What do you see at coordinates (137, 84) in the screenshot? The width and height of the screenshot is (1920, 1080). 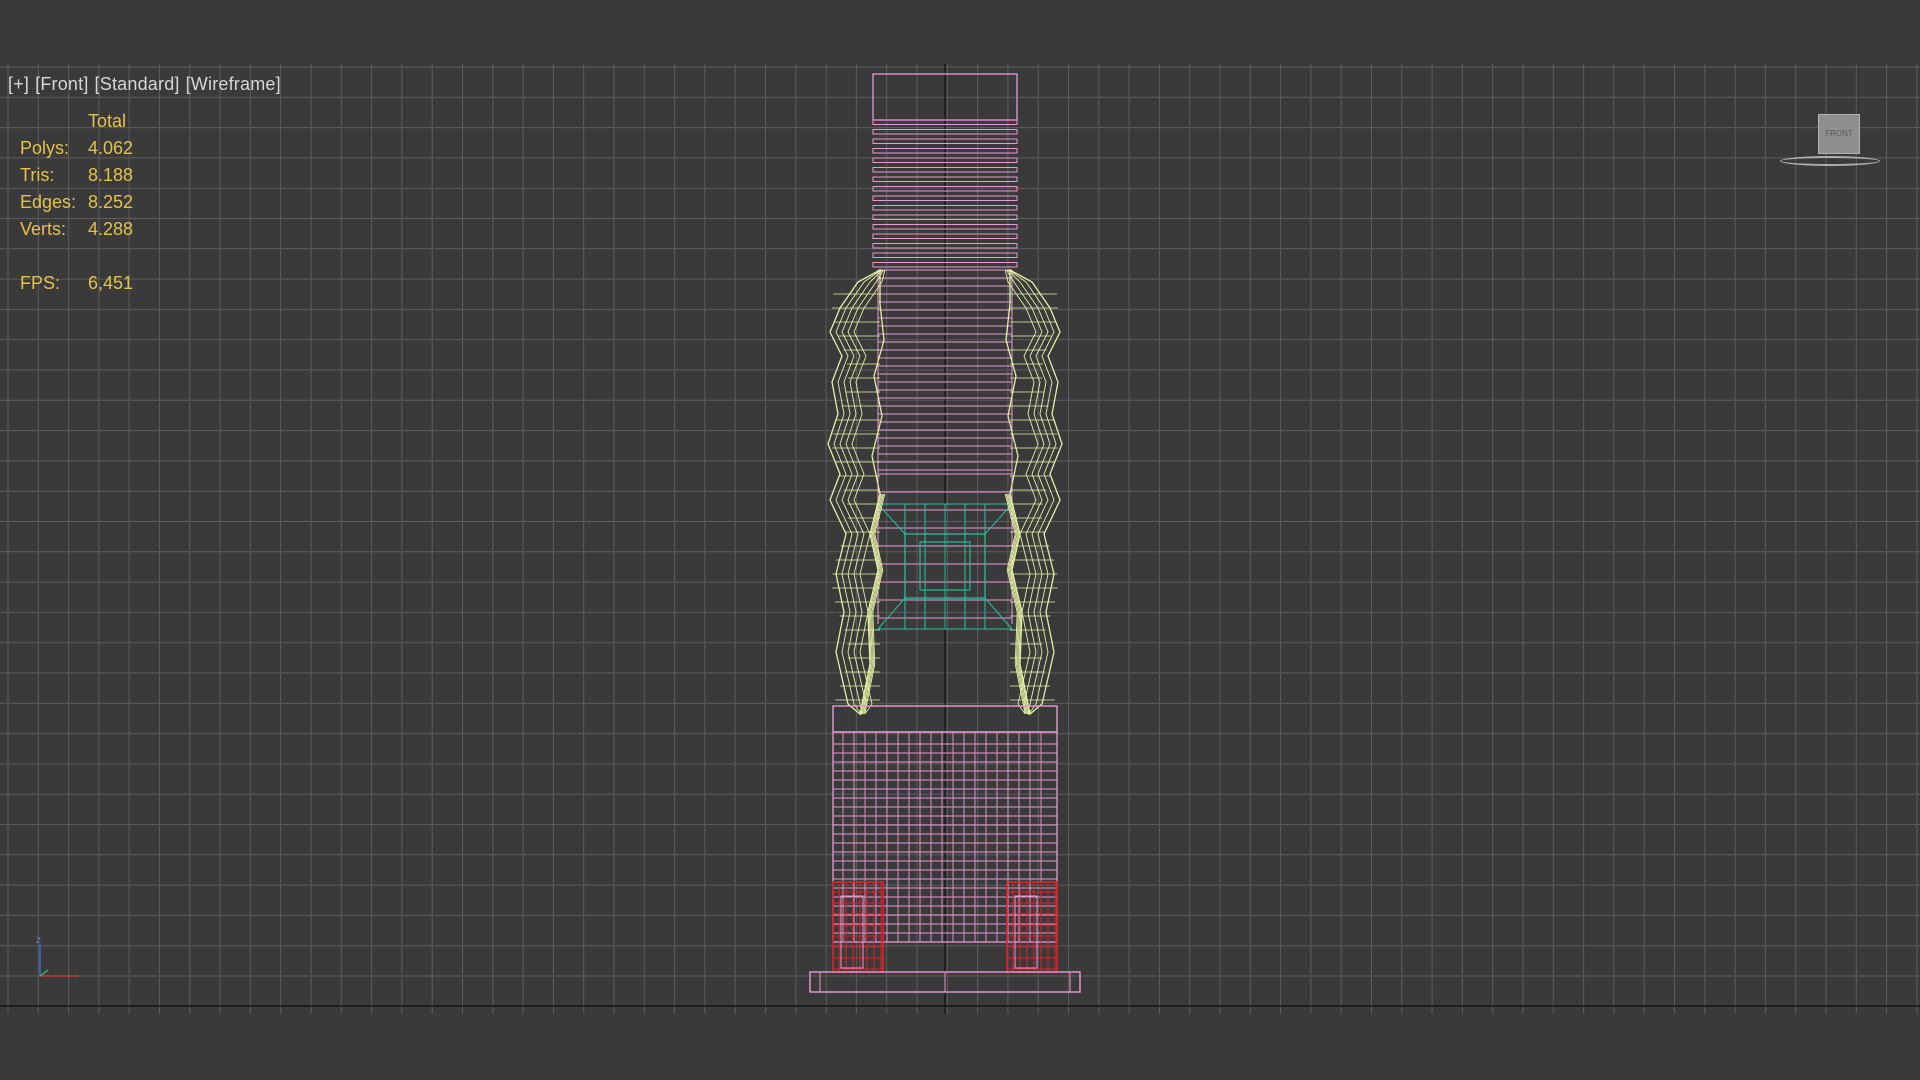 I see `viewport-shading-standard-menu: [Standard]` at bounding box center [137, 84].